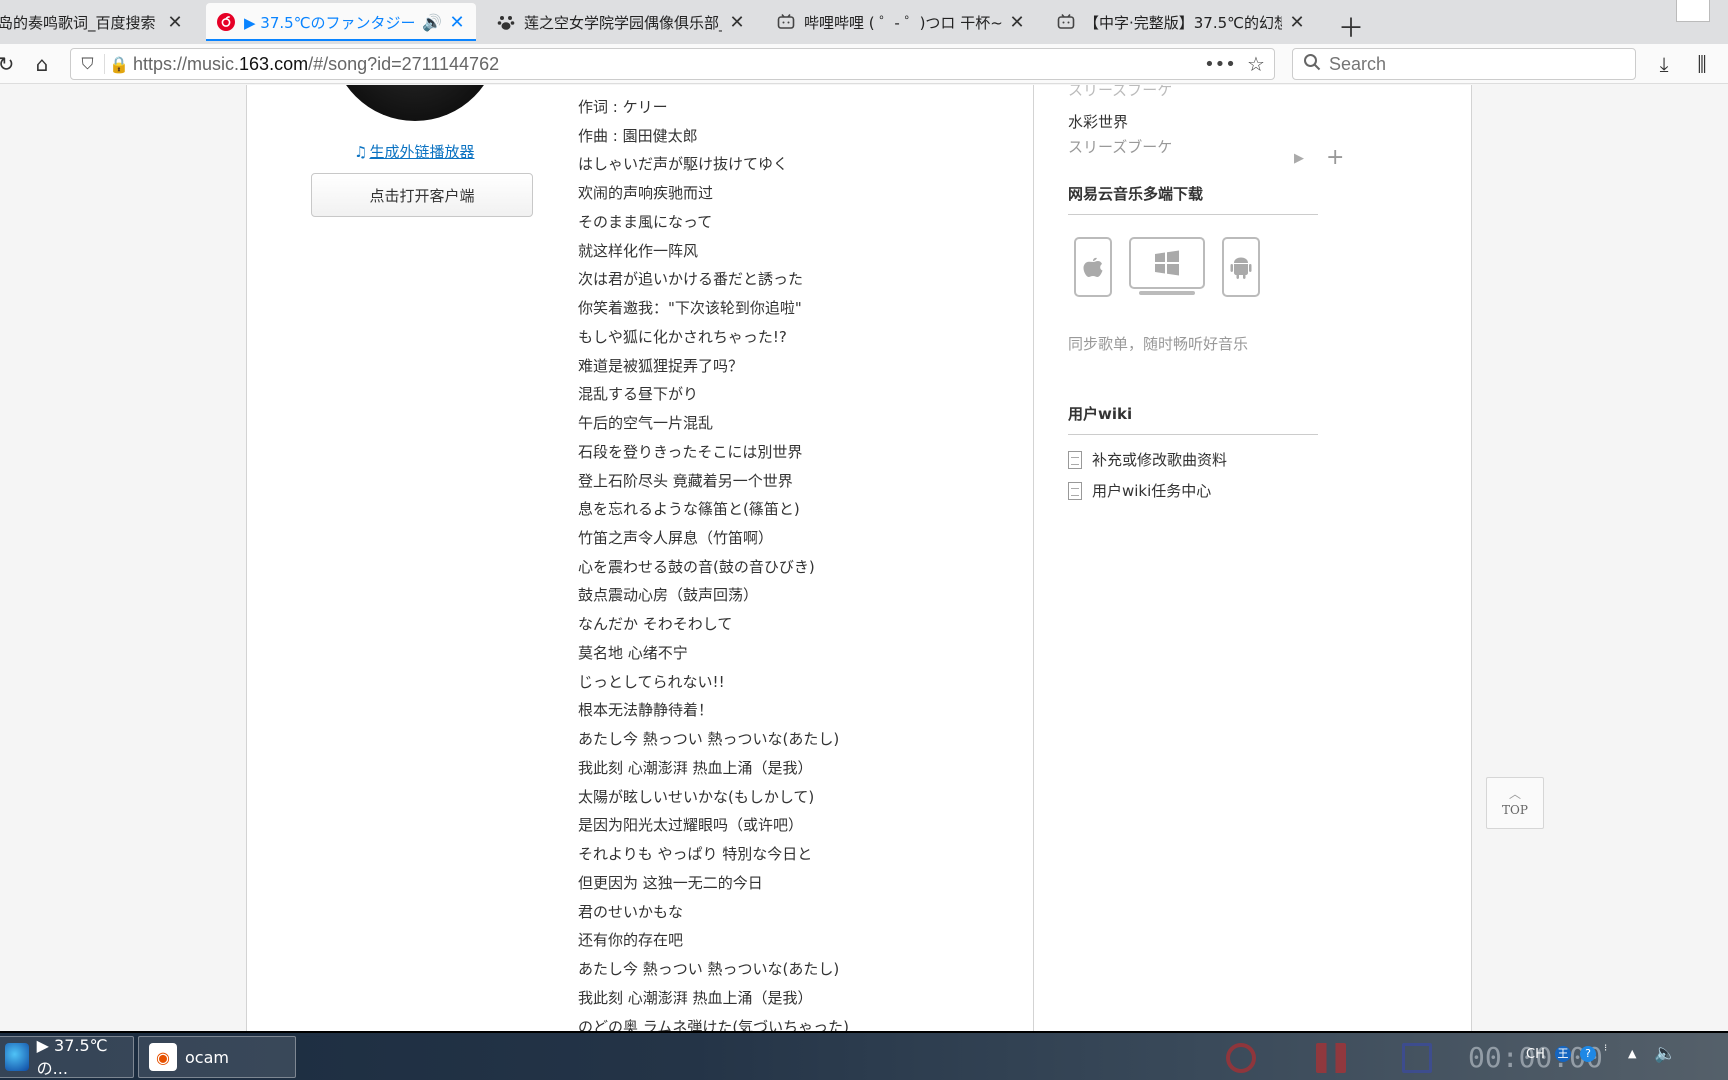 The image size is (1728, 1080). I want to click on album-disc, so click(415, 103).